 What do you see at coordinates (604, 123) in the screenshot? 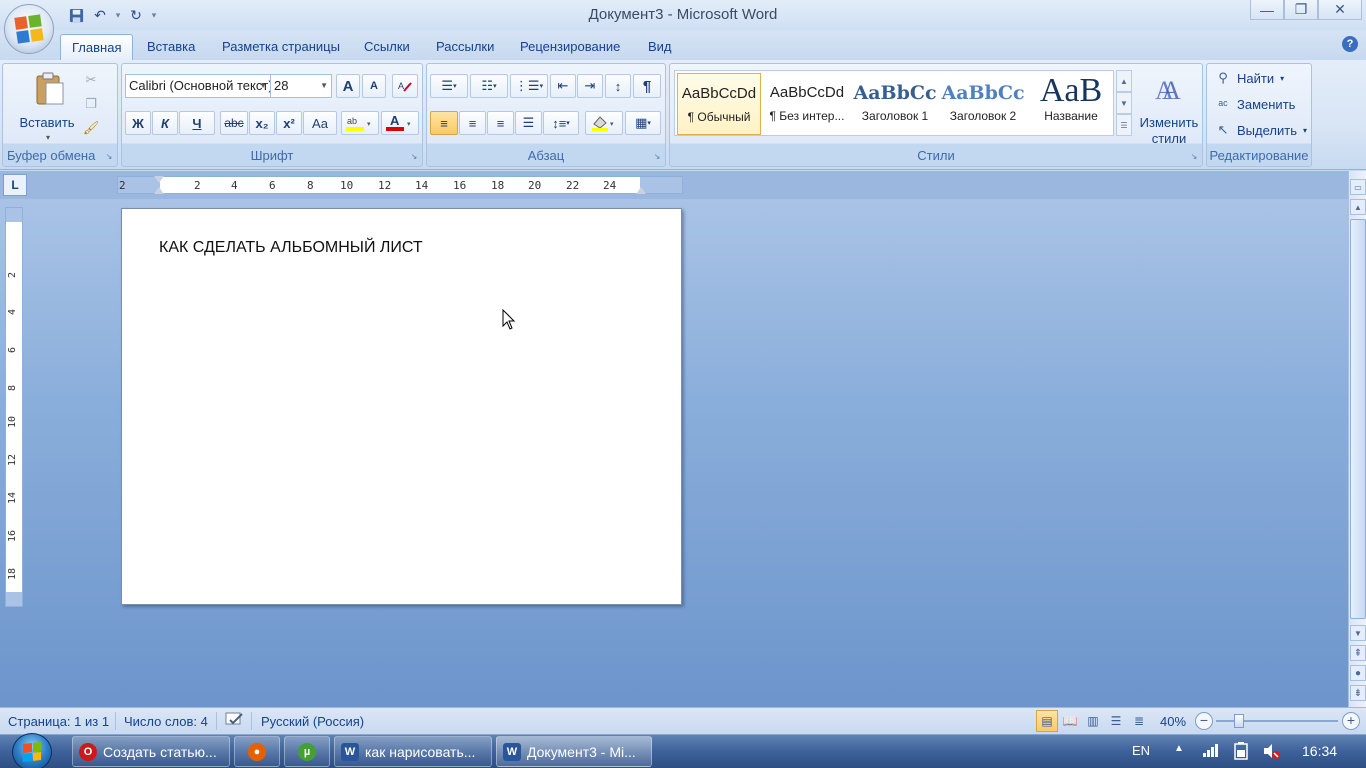
I see `shading-icon: ▾` at bounding box center [604, 123].